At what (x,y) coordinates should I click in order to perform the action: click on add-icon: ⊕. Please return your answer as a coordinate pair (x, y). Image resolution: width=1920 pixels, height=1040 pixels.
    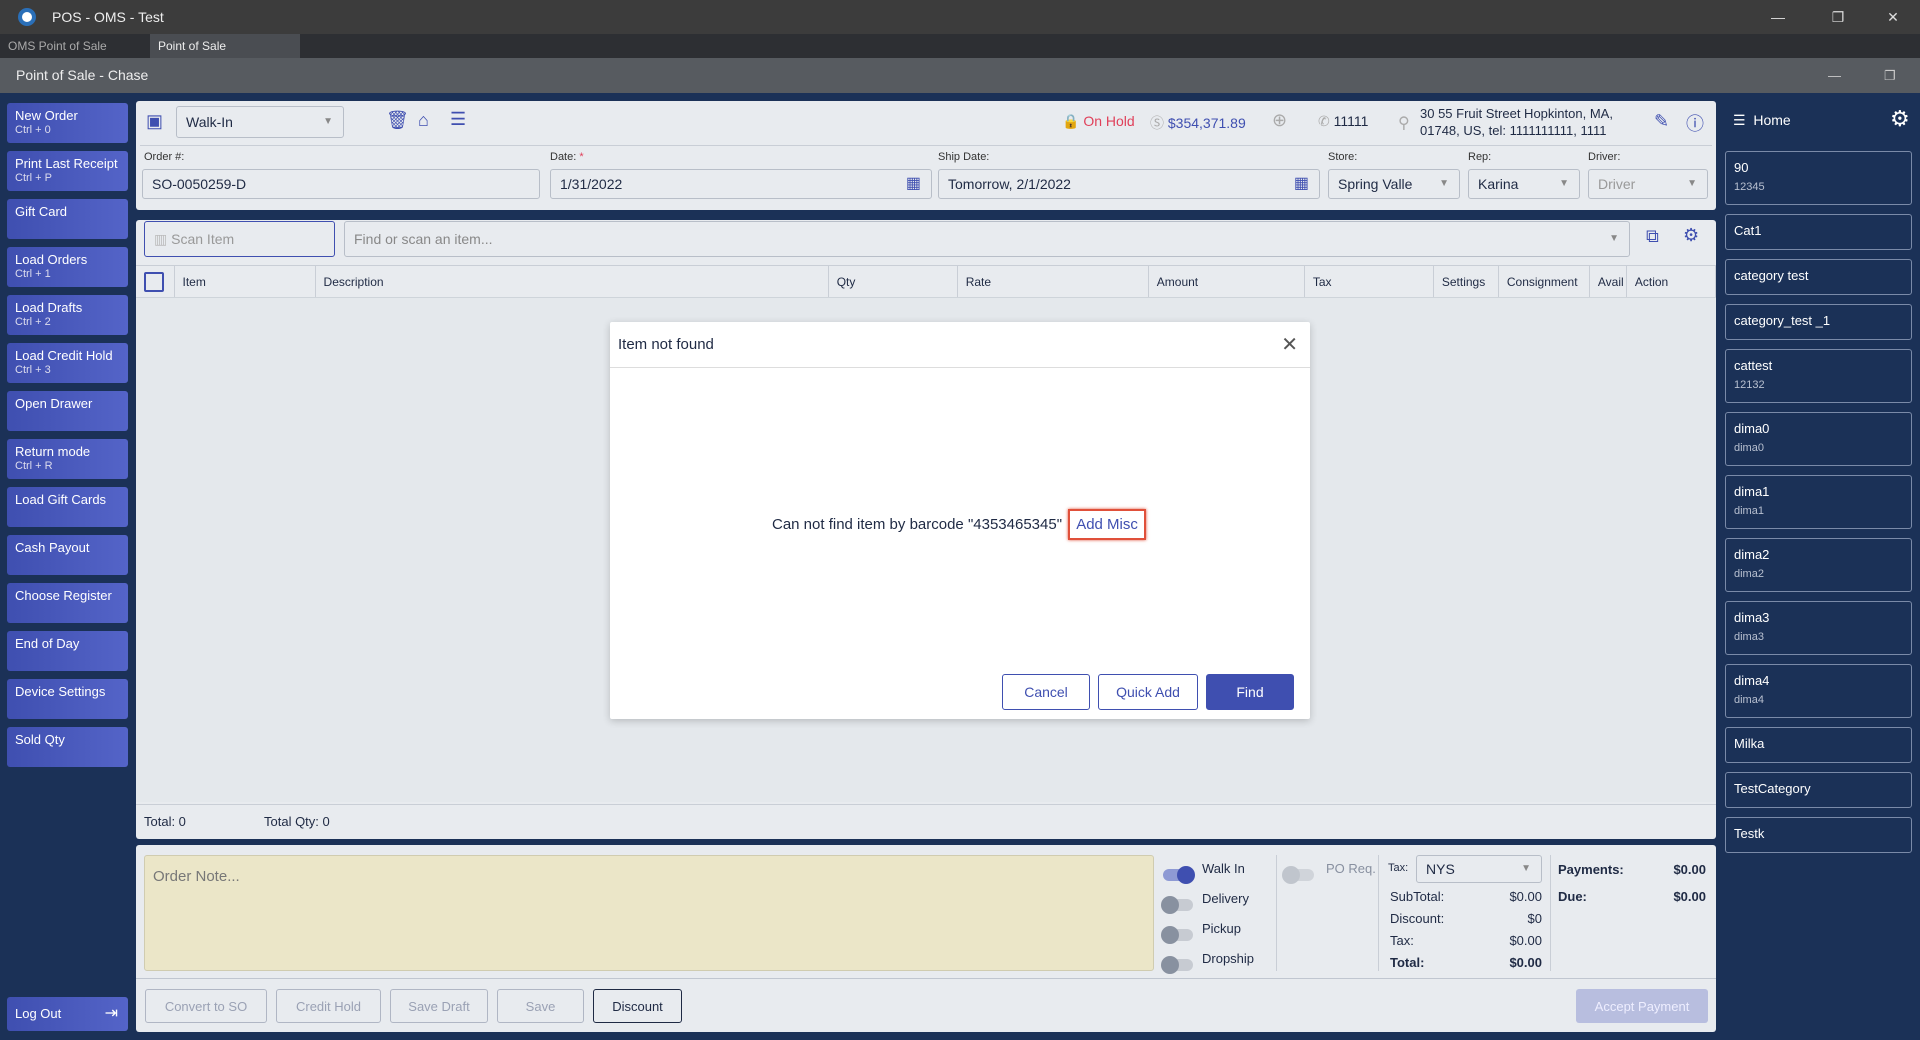
    Looking at the image, I should click on (1279, 120).